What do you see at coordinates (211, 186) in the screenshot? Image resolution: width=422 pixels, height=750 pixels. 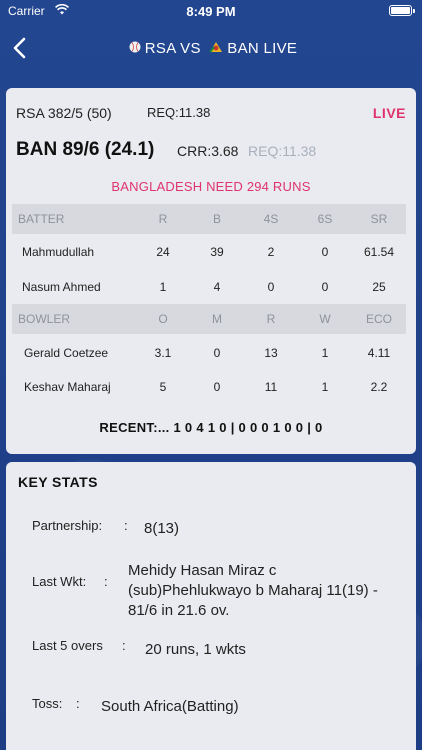 I see `runs-needed-text: BANGLADESH NEED 294 RUNS` at bounding box center [211, 186].